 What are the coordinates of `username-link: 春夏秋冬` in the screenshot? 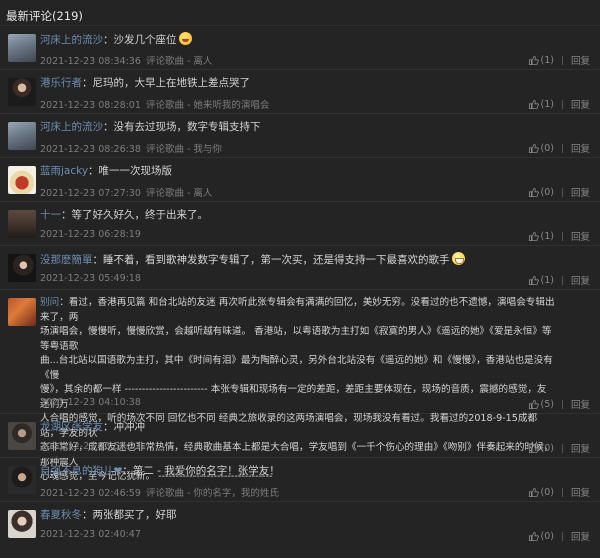 It's located at (61, 515).